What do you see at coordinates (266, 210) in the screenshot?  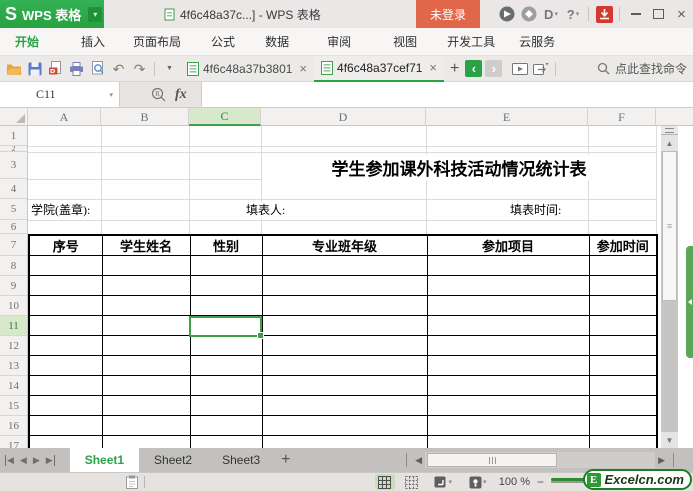 I see `preparer-label: 填表人:` at bounding box center [266, 210].